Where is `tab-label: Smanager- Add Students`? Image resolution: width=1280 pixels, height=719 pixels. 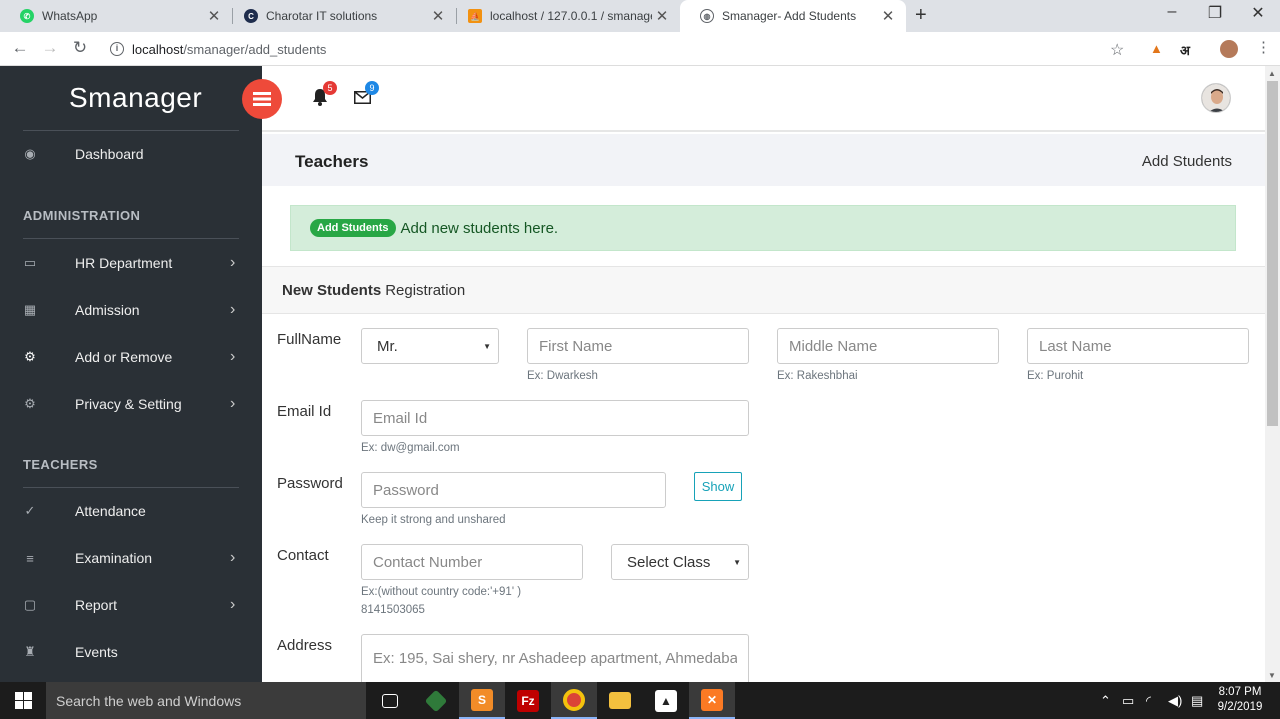 tab-label: Smanager- Add Students is located at coordinates (789, 16).